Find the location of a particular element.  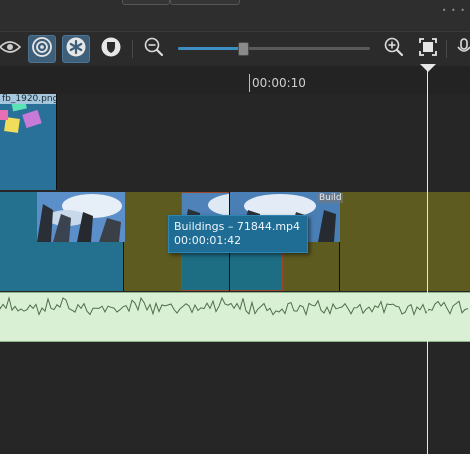

fit-screen-icon is located at coordinates (428, 49).